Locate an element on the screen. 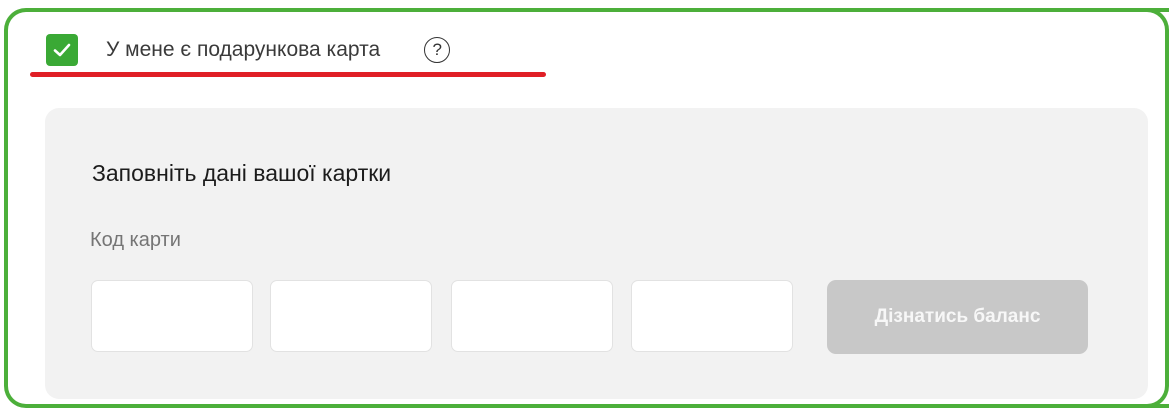 The height and width of the screenshot is (412, 1169). question-circle-icon: ? is located at coordinates (437, 50).